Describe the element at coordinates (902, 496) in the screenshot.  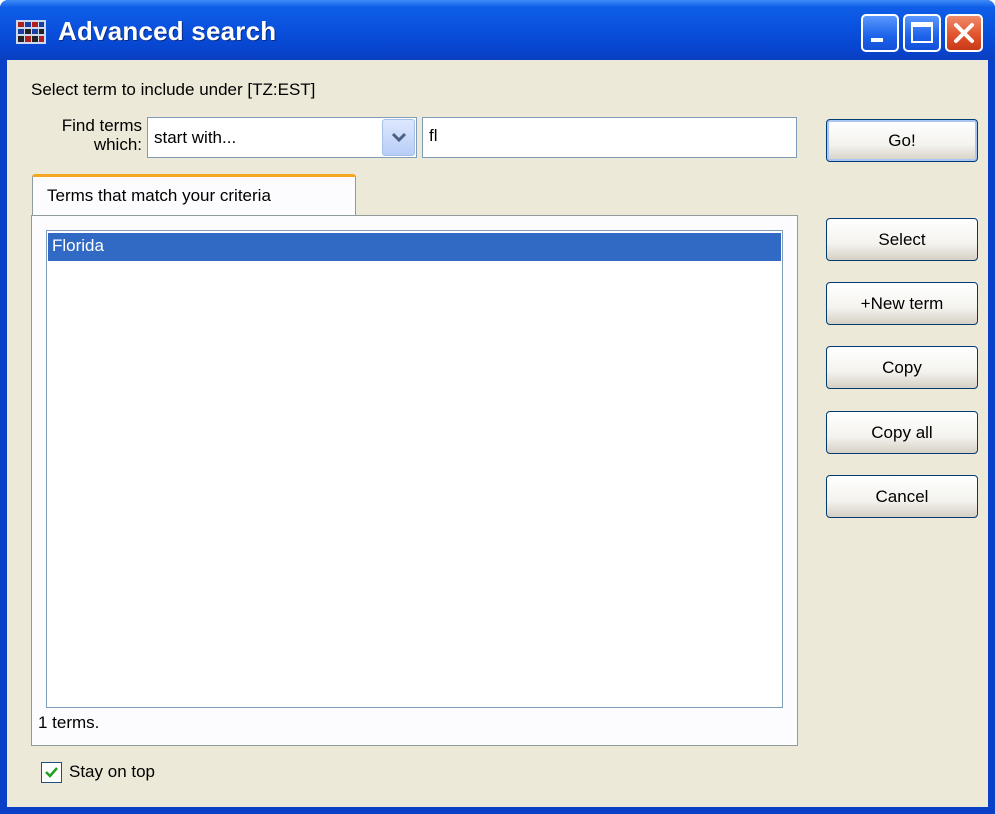
I see `cancel-button: Cancel` at that location.